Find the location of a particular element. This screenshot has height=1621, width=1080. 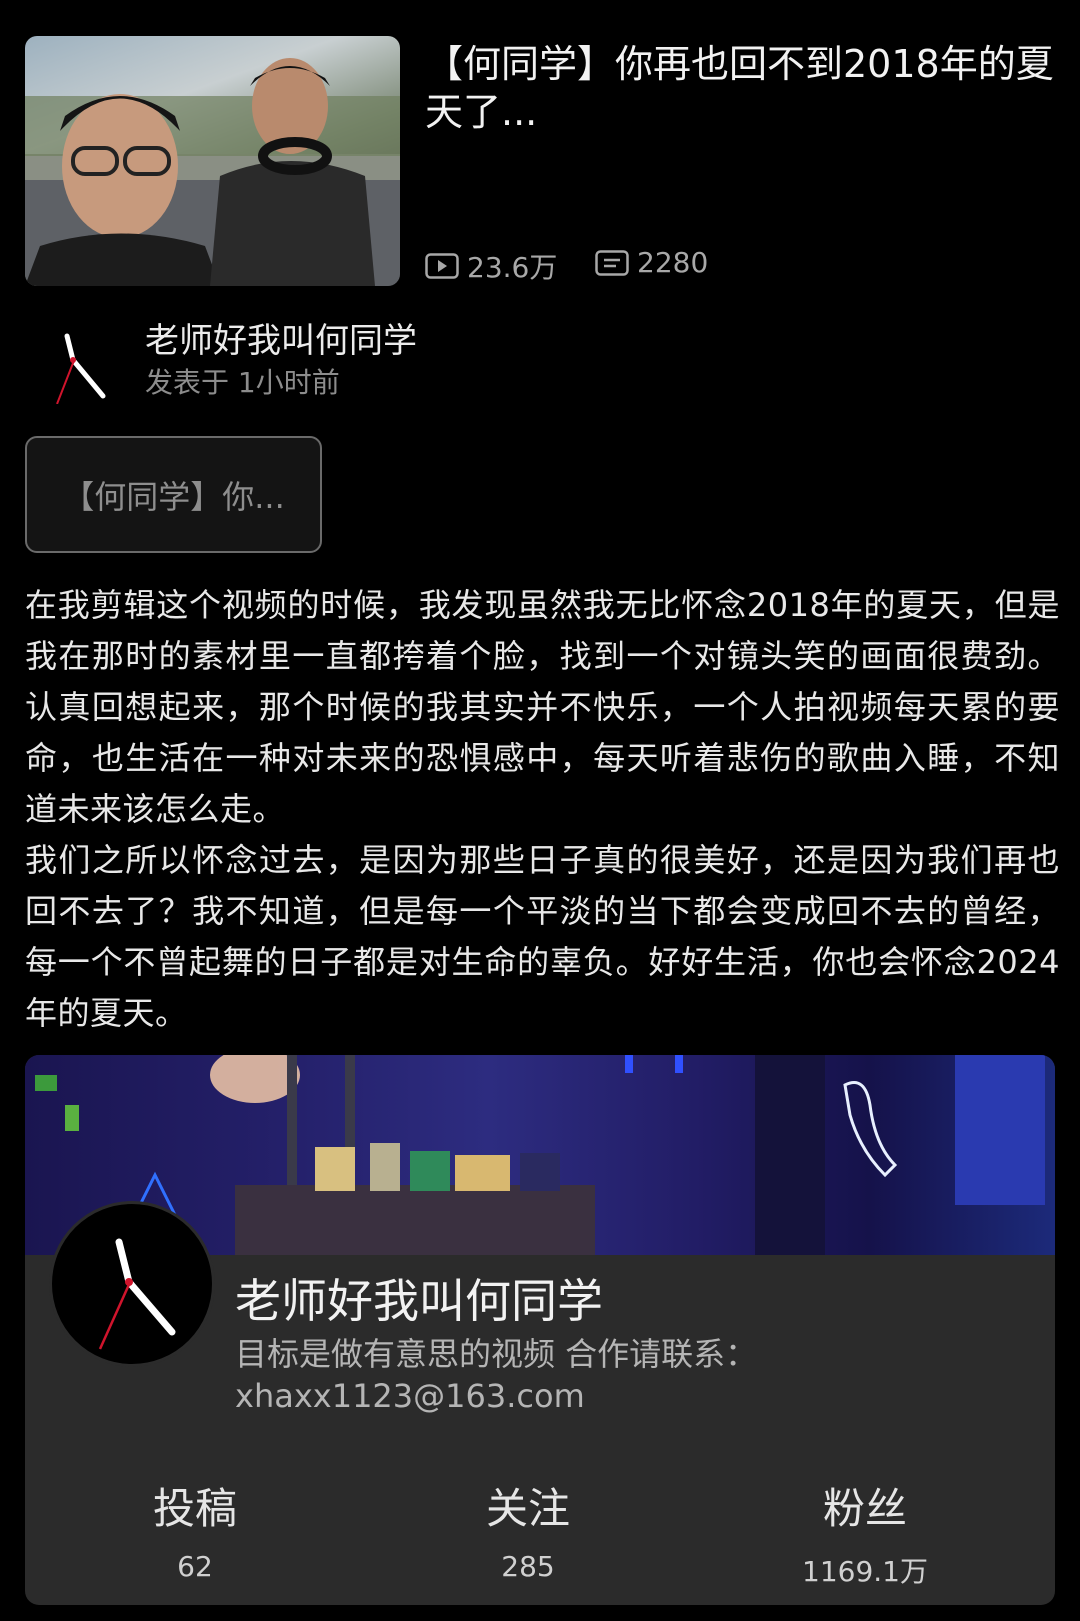

author-avatar is located at coordinates (80, 364).